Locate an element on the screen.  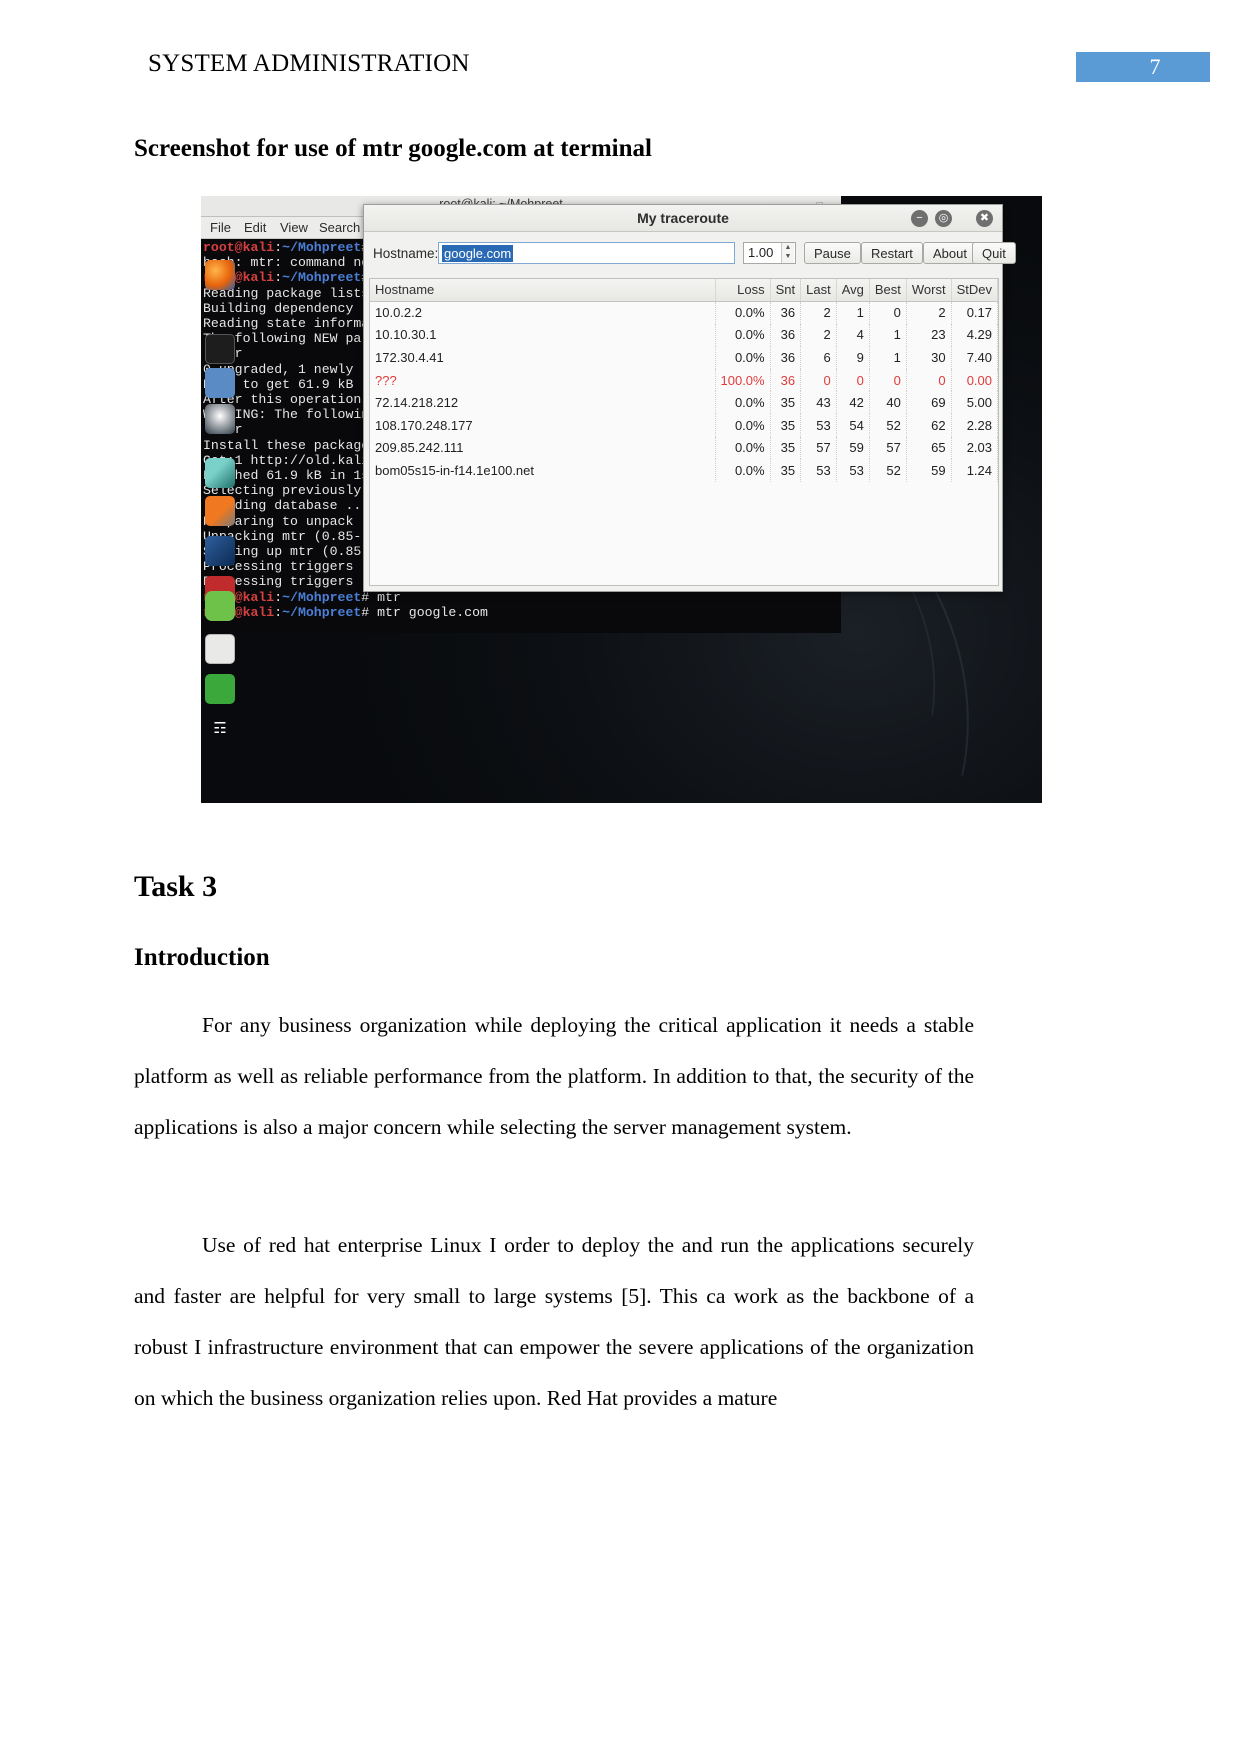
table-row: 209.85.242.111 0.0% 35 57 59 57 65 2.03 is located at coordinates (684, 448).